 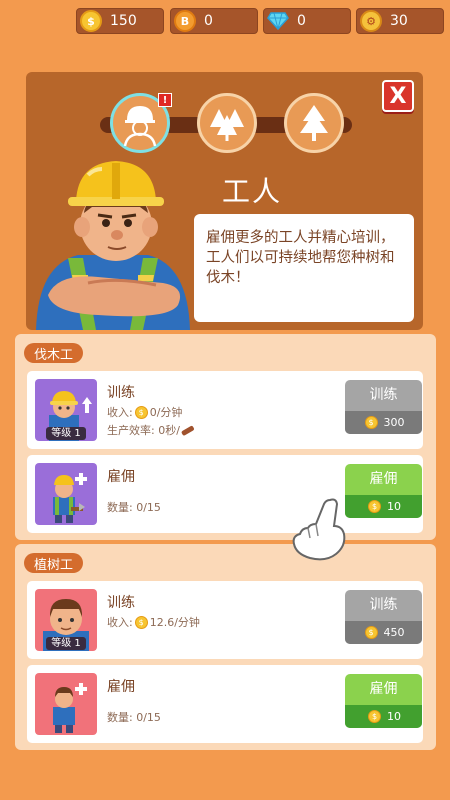 I want to click on income-line: 收入: $ 0/分钟, so click(x=145, y=412).